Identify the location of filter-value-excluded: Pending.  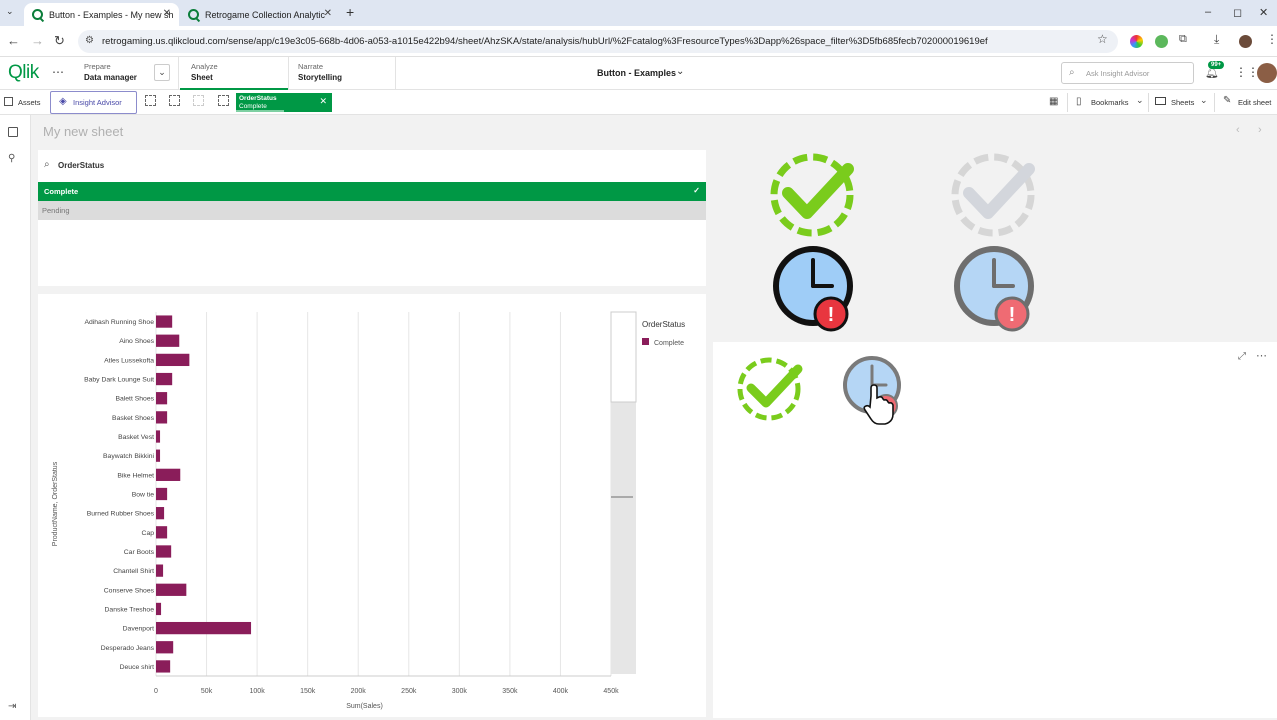
(372, 210).